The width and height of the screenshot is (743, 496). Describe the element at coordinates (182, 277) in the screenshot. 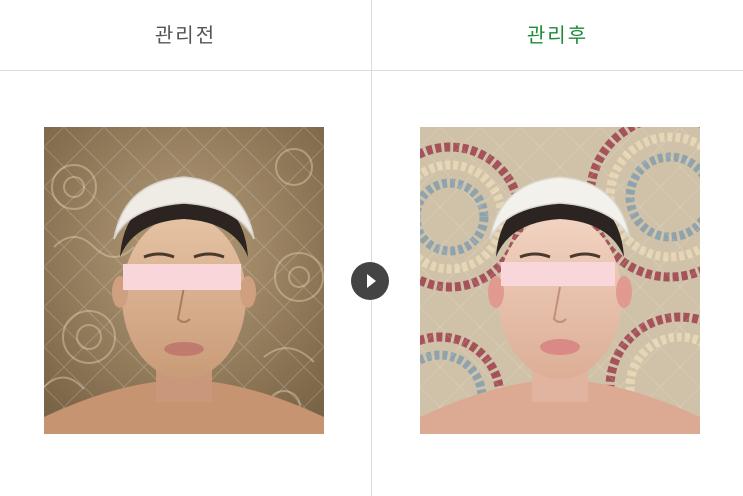

I see `before-eye-censor-bar` at that location.